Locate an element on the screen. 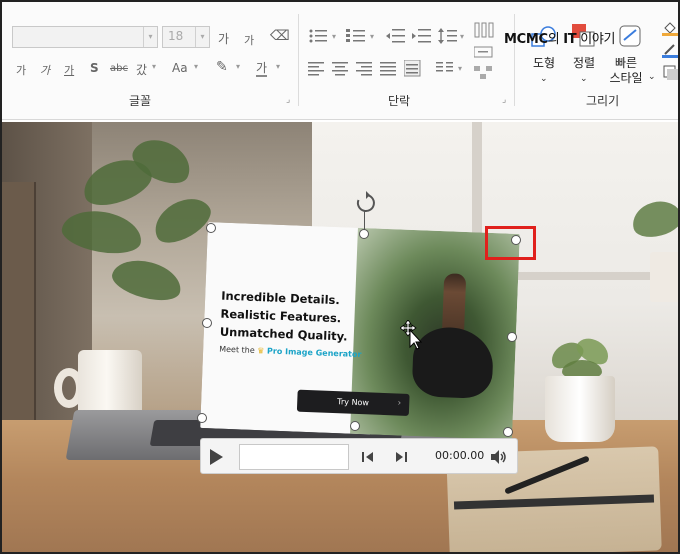 The image size is (680, 554). highlight-box is located at coordinates (510, 243).